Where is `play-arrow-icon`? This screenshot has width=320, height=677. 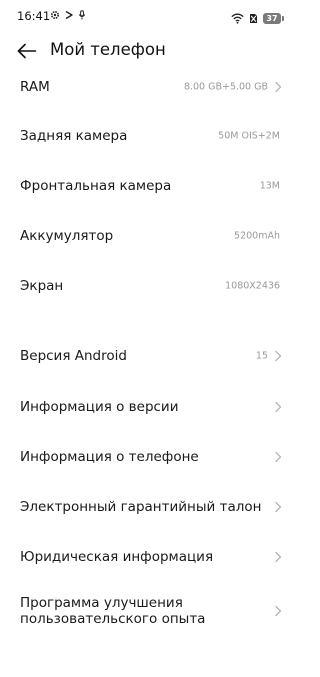 play-arrow-icon is located at coordinates (69, 15).